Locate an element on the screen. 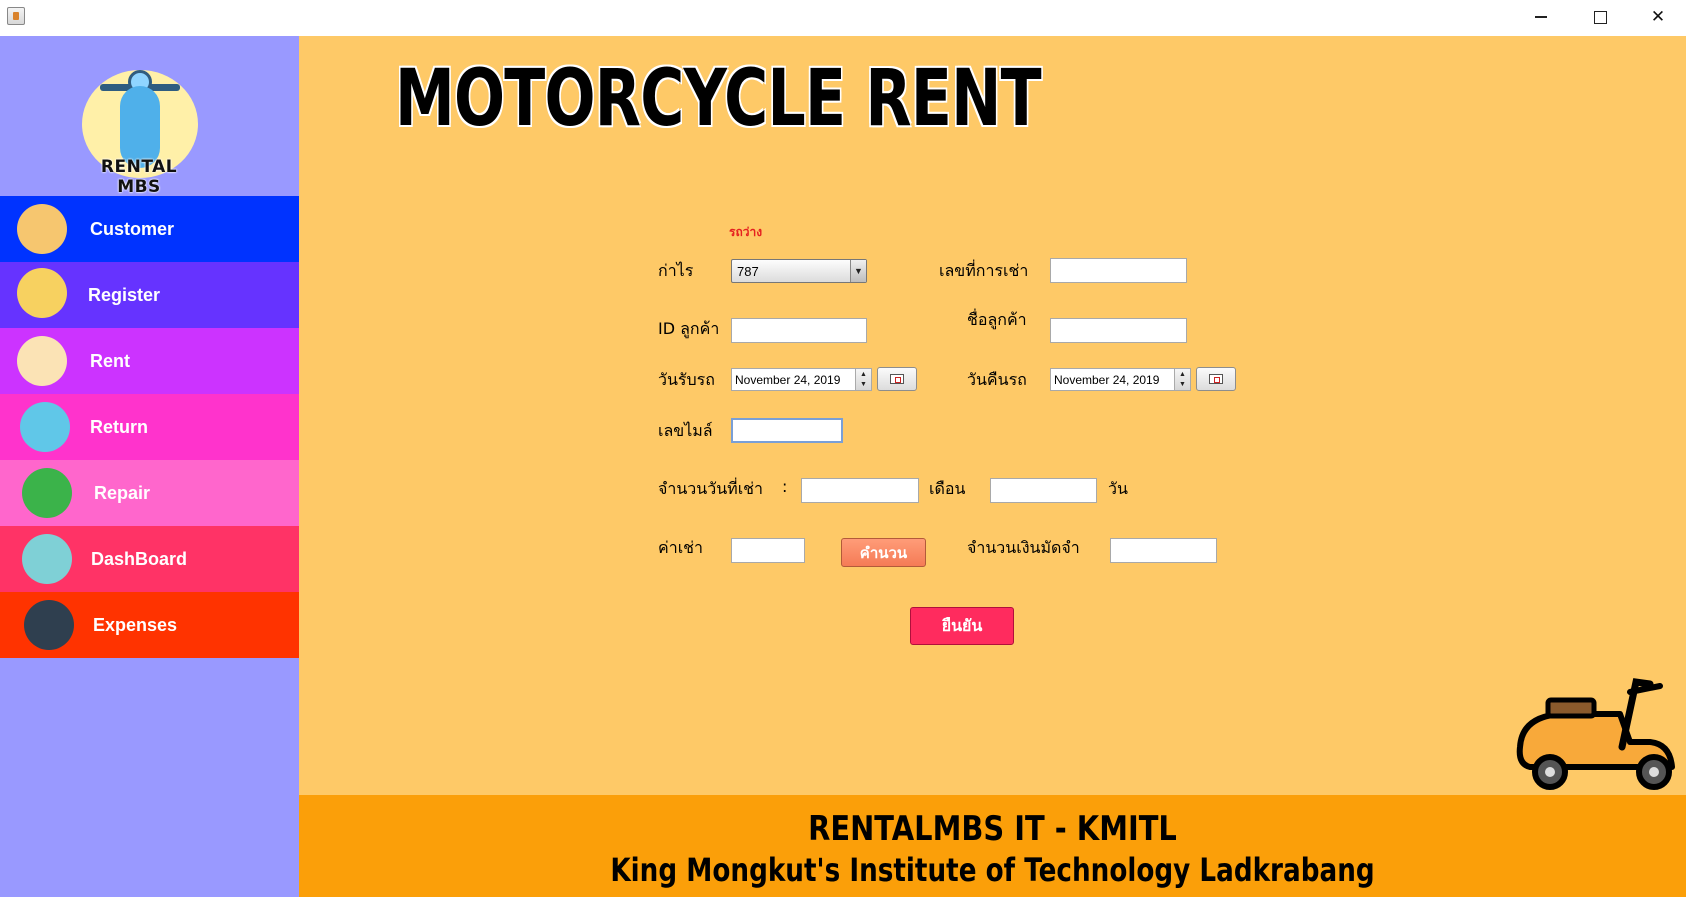 This screenshot has height=897, width=1686. mileage-field is located at coordinates (787, 430).